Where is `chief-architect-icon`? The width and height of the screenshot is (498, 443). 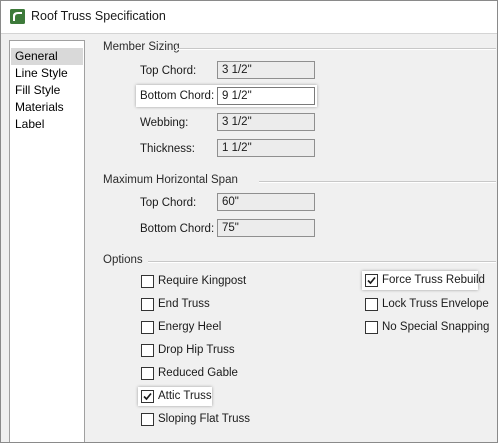 chief-architect-icon is located at coordinates (17, 16).